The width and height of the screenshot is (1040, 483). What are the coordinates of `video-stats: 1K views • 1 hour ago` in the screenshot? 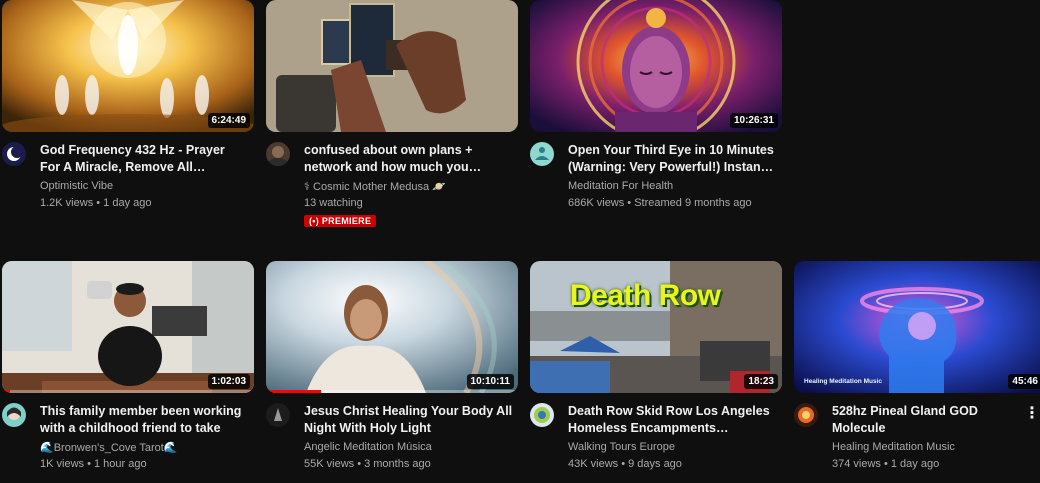 It's located at (93, 464).